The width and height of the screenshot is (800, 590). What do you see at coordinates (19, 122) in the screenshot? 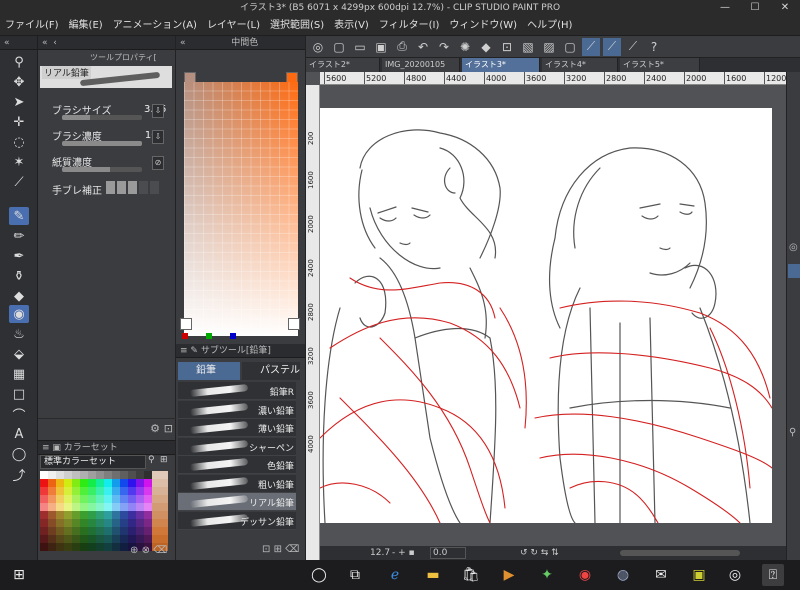
I see `layer-move-icon: ✛` at bounding box center [19, 122].